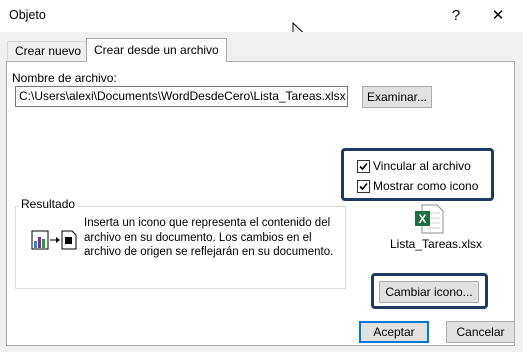 Image resolution: width=523 pixels, height=352 pixels. What do you see at coordinates (417, 174) in the screenshot?
I see `checkbox-highlight` at bounding box center [417, 174].